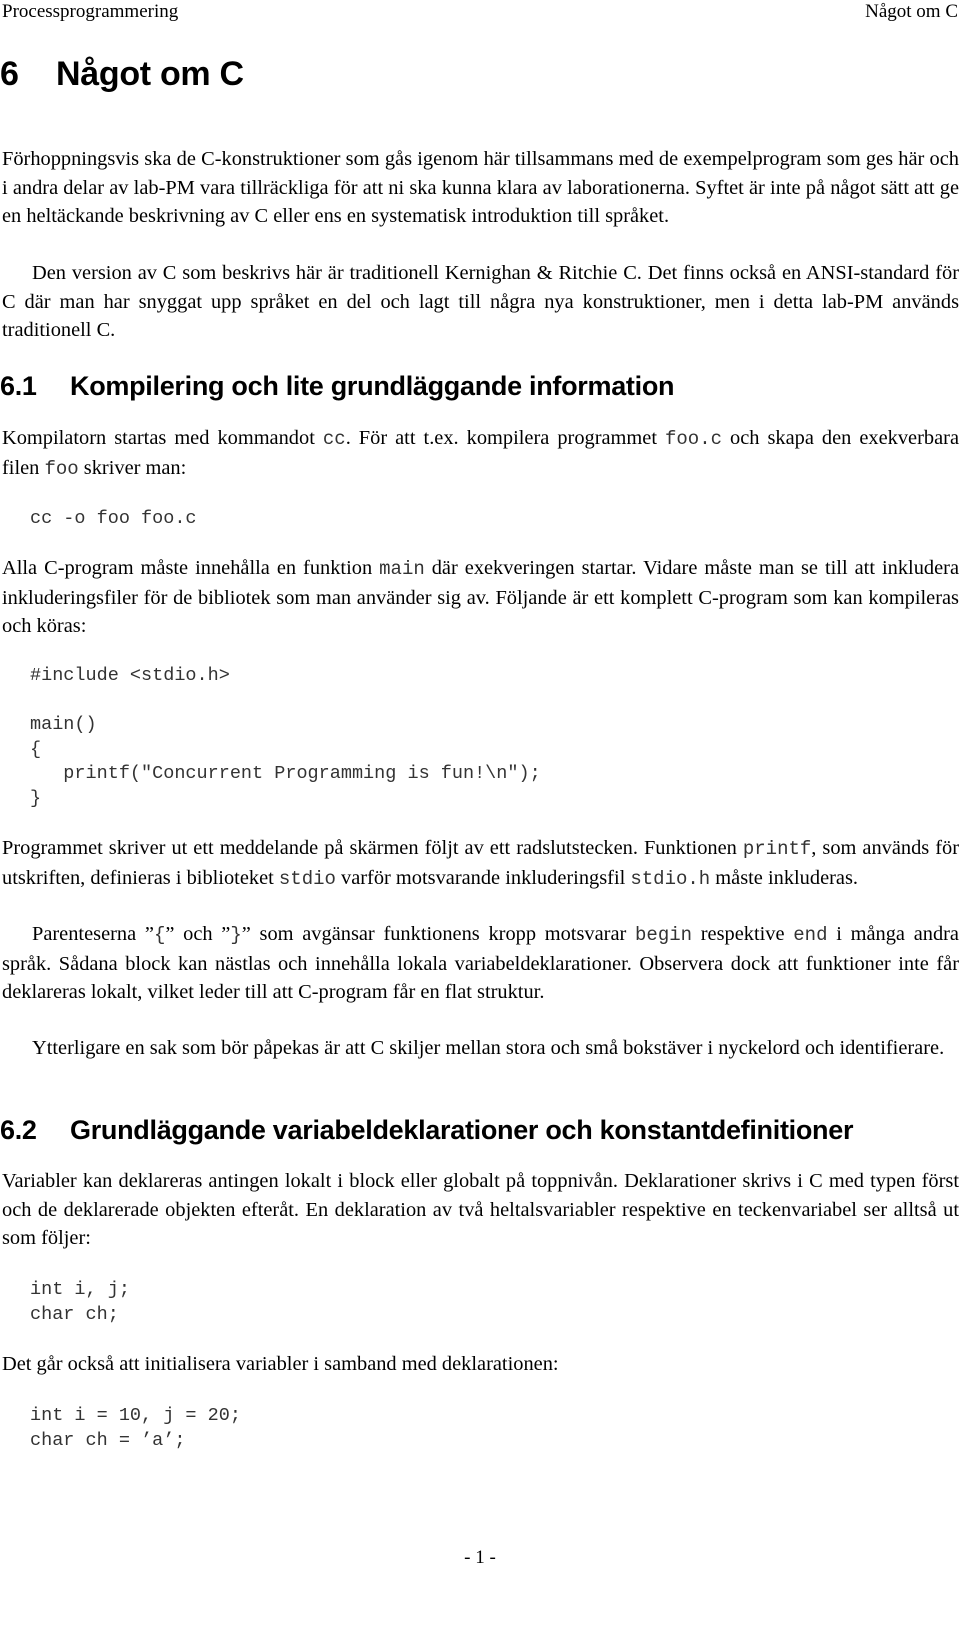  I want to click on inline-code: {, so click(159, 935).